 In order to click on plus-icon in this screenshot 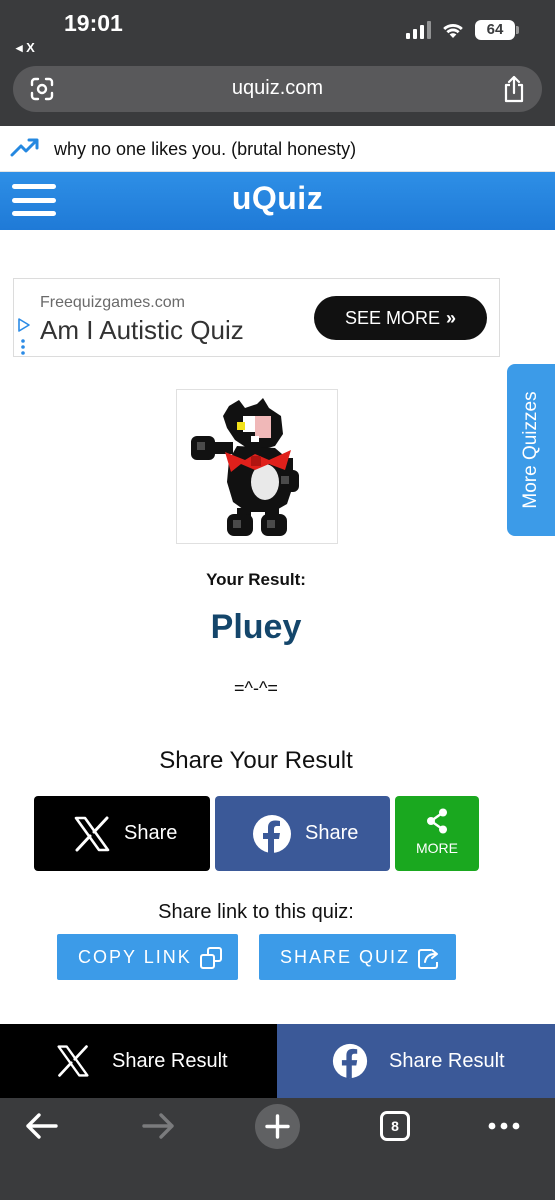, I will do `click(277, 1126)`.